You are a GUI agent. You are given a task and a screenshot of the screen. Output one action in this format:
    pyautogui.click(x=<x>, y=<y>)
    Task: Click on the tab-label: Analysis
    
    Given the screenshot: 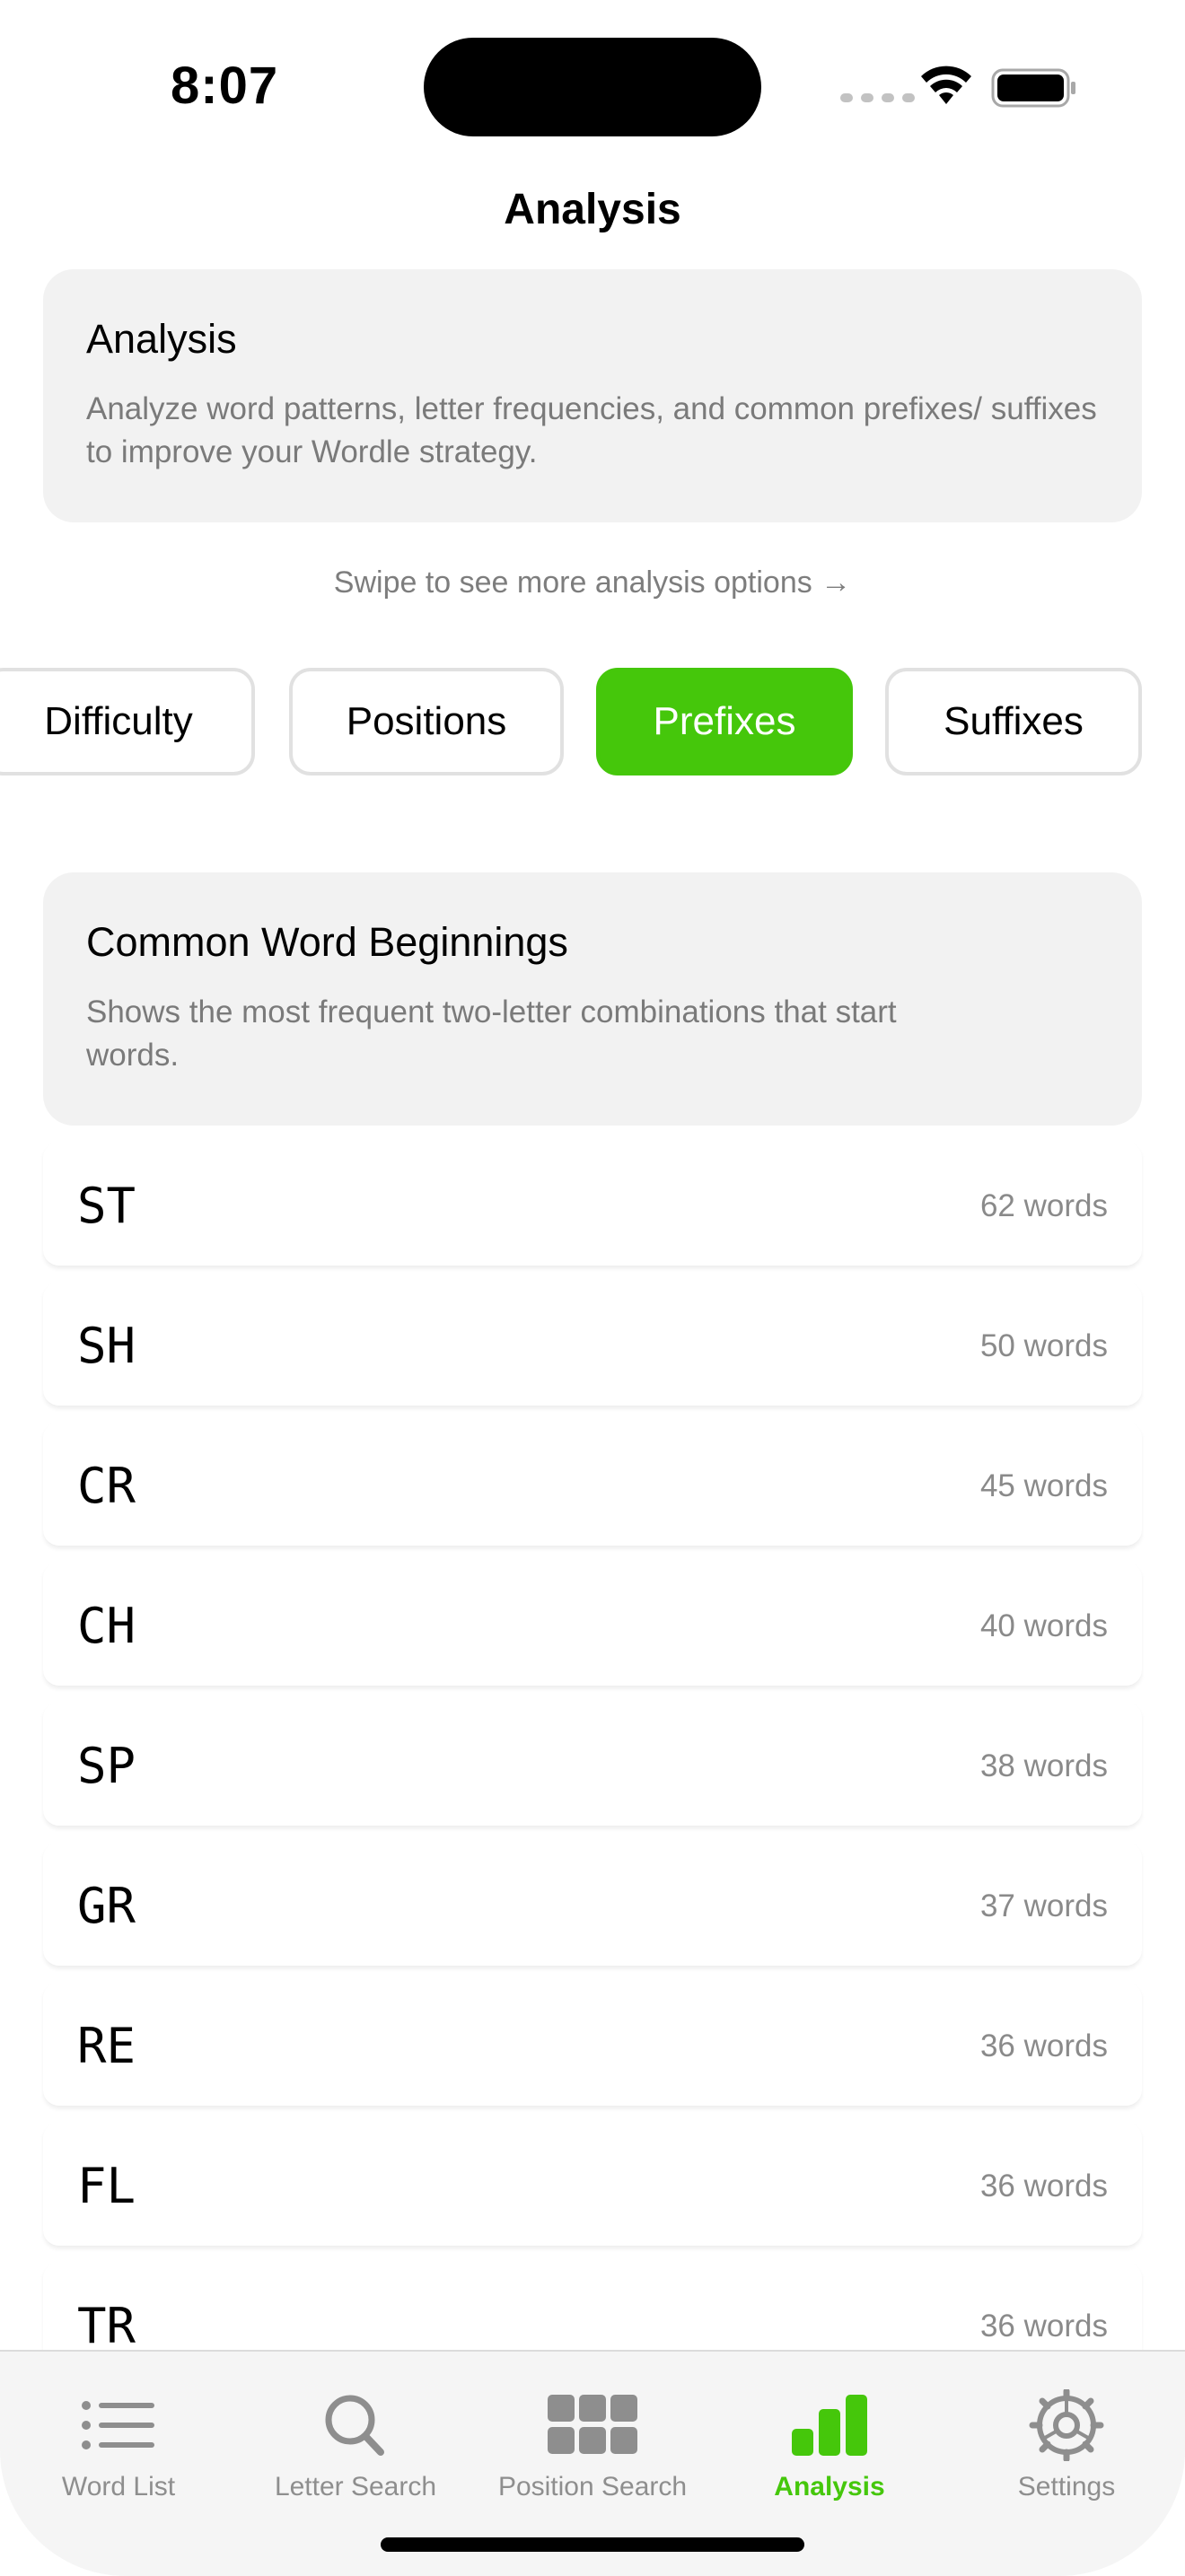 What is the action you would take?
    pyautogui.click(x=829, y=2487)
    